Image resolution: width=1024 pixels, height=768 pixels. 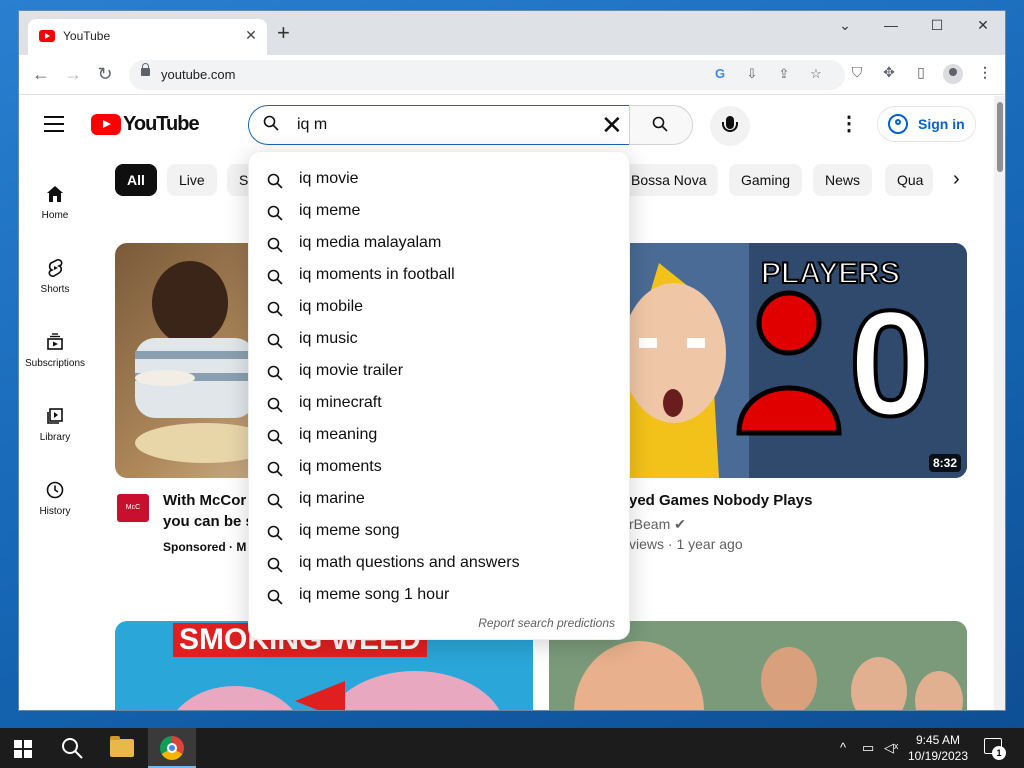 I want to click on guide-label: Home, so click(x=55, y=215).